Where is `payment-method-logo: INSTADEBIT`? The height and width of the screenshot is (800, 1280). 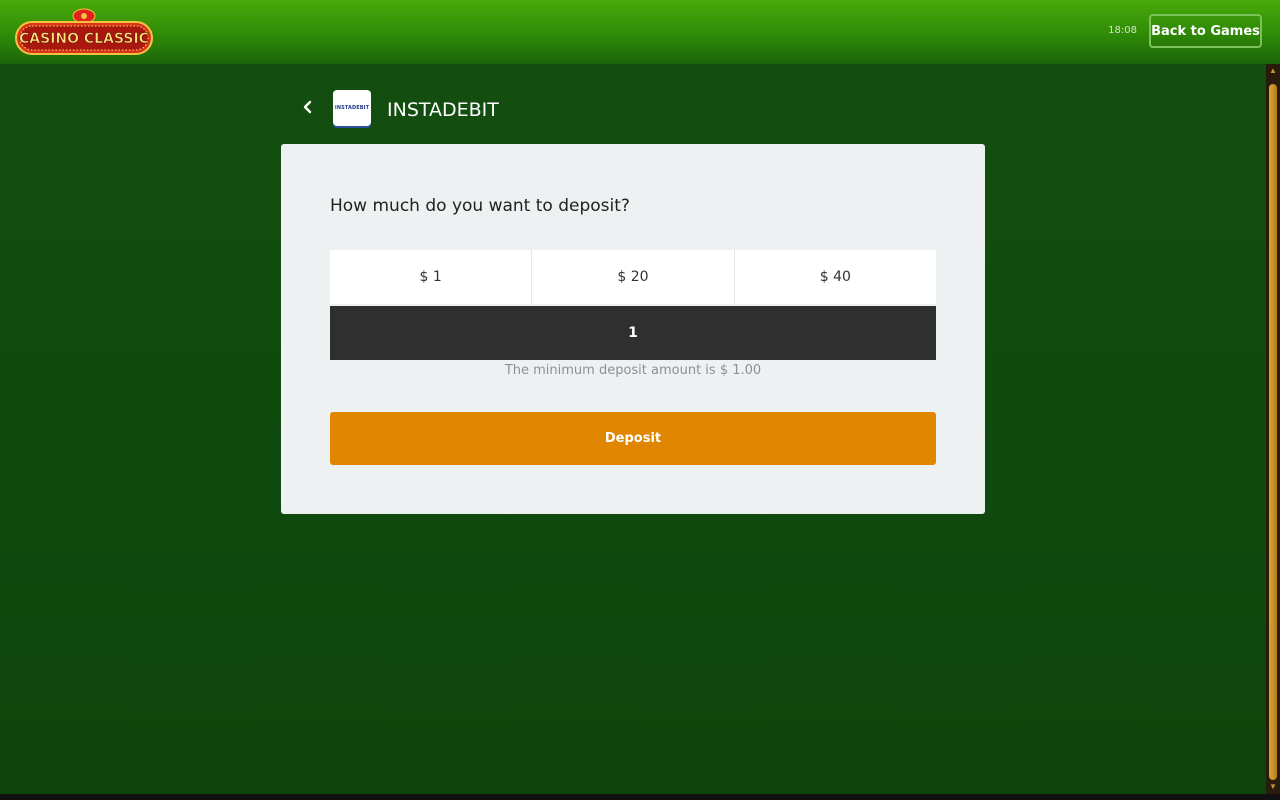
payment-method-logo: INSTADEBIT is located at coordinates (352, 108).